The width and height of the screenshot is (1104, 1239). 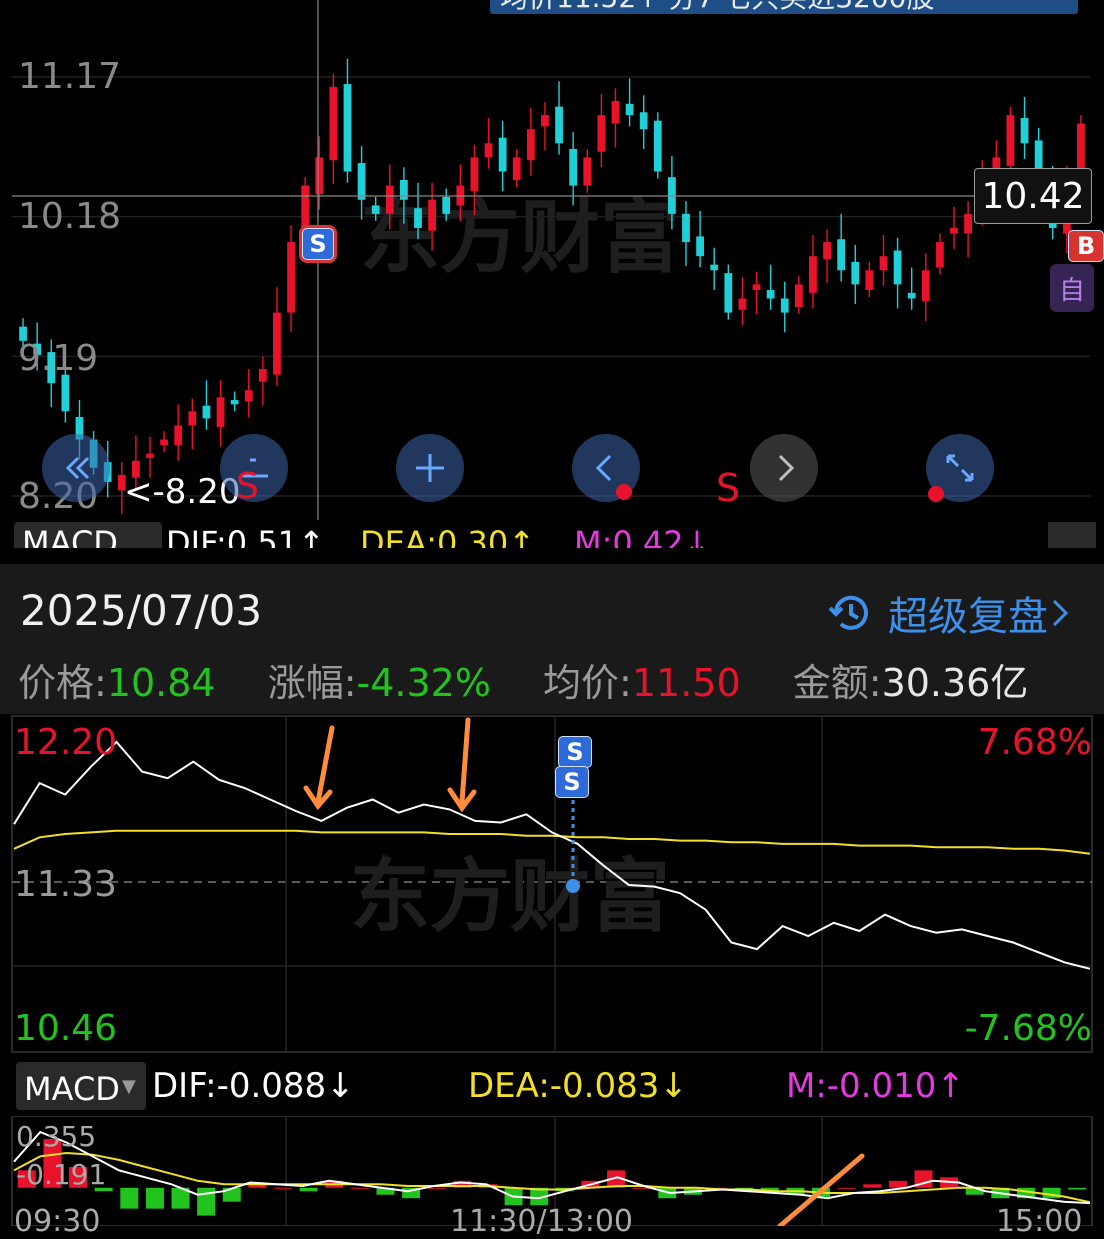 What do you see at coordinates (712, 7) in the screenshot?
I see `trade-banner-text: 均价11.52↑ 分7 七只买进3200股` at bounding box center [712, 7].